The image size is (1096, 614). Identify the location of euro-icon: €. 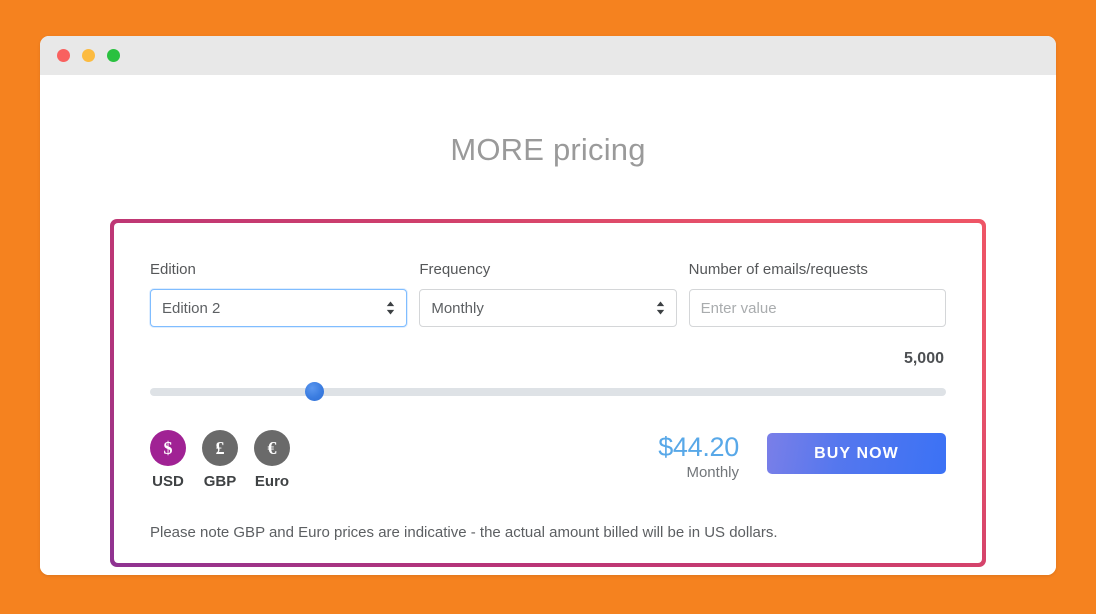
(272, 448).